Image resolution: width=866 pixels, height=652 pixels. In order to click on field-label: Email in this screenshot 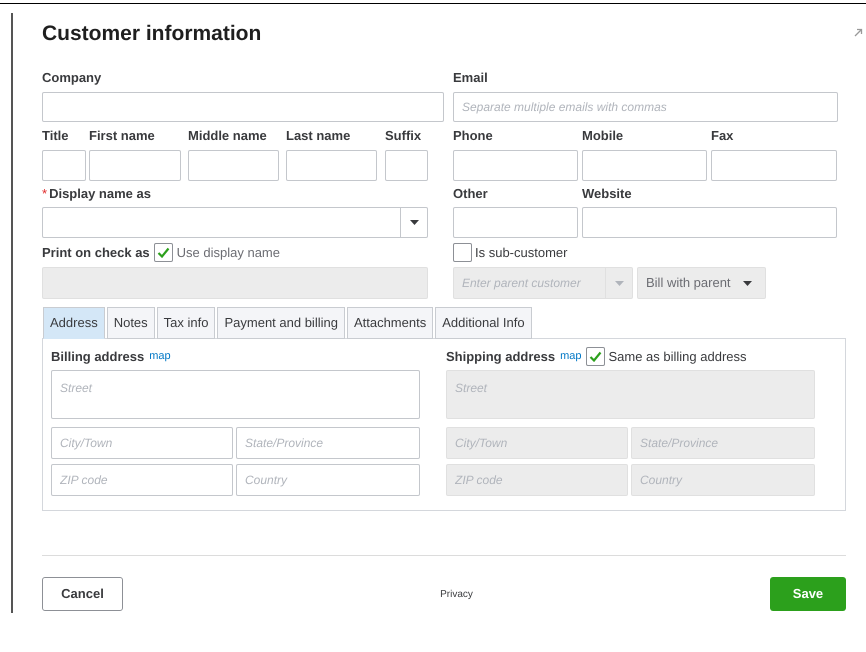, I will do `click(470, 78)`.